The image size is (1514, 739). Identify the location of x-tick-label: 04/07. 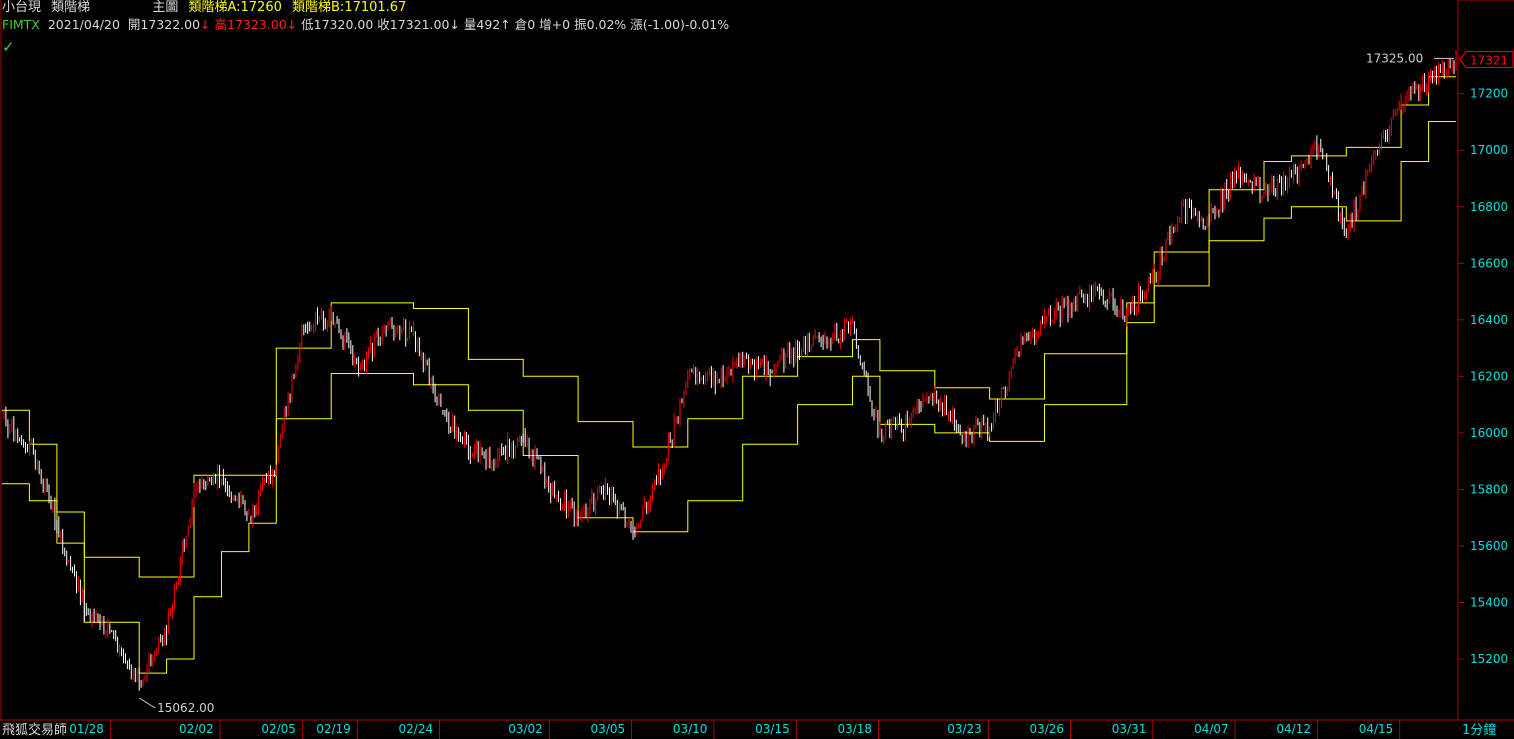
(1211, 729).